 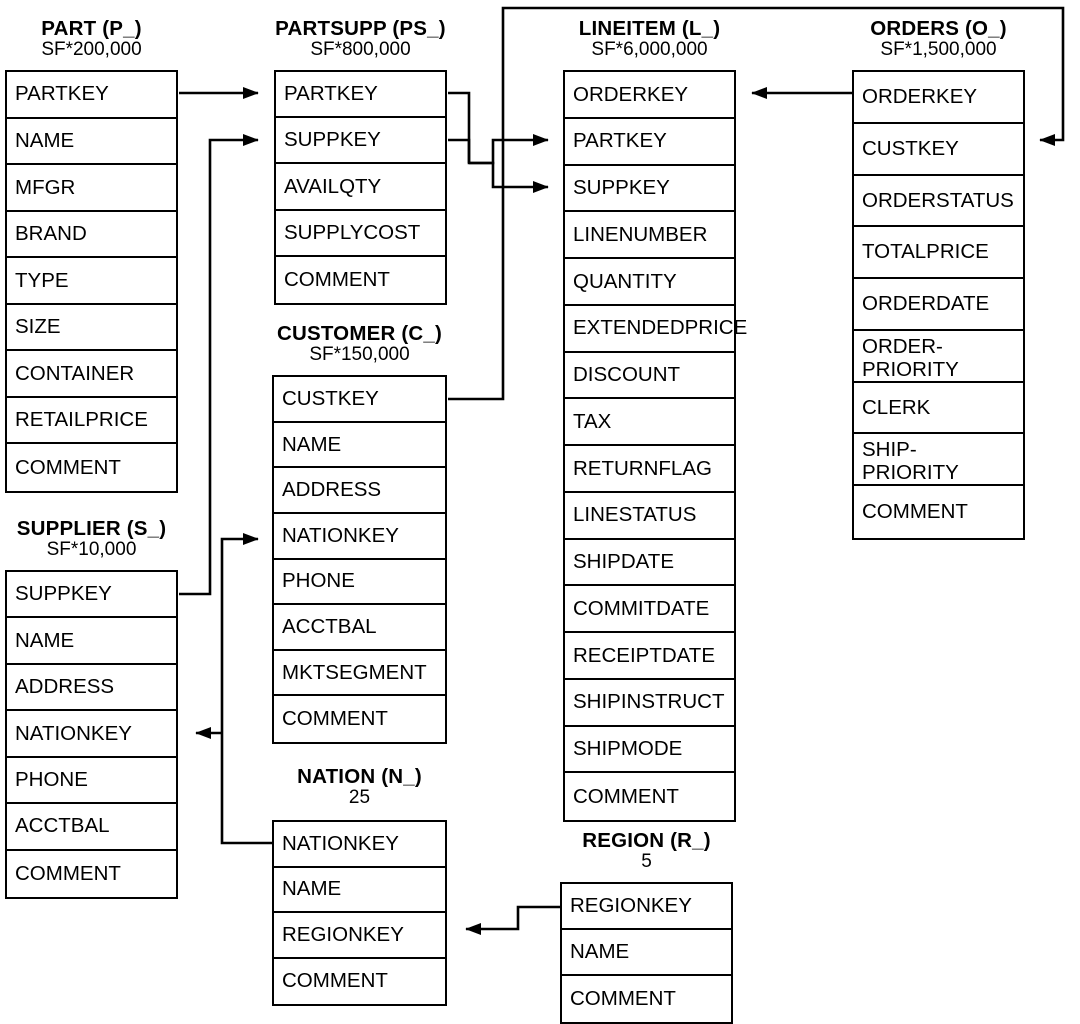 What do you see at coordinates (509, 177) in the screenshot?
I see `connector-partsupp-lineitem-suppkey-tail` at bounding box center [509, 177].